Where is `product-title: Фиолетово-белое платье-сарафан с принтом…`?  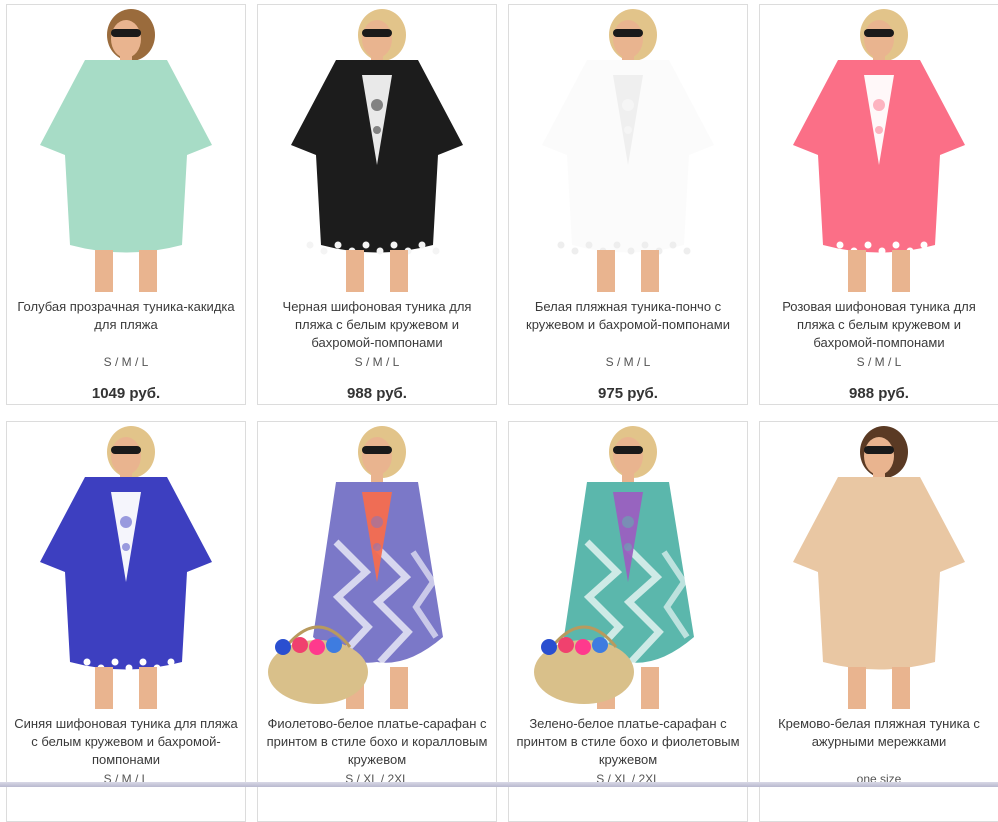
product-title: Фиолетово-белое платье-сарафан с принтом… is located at coordinates (377, 742).